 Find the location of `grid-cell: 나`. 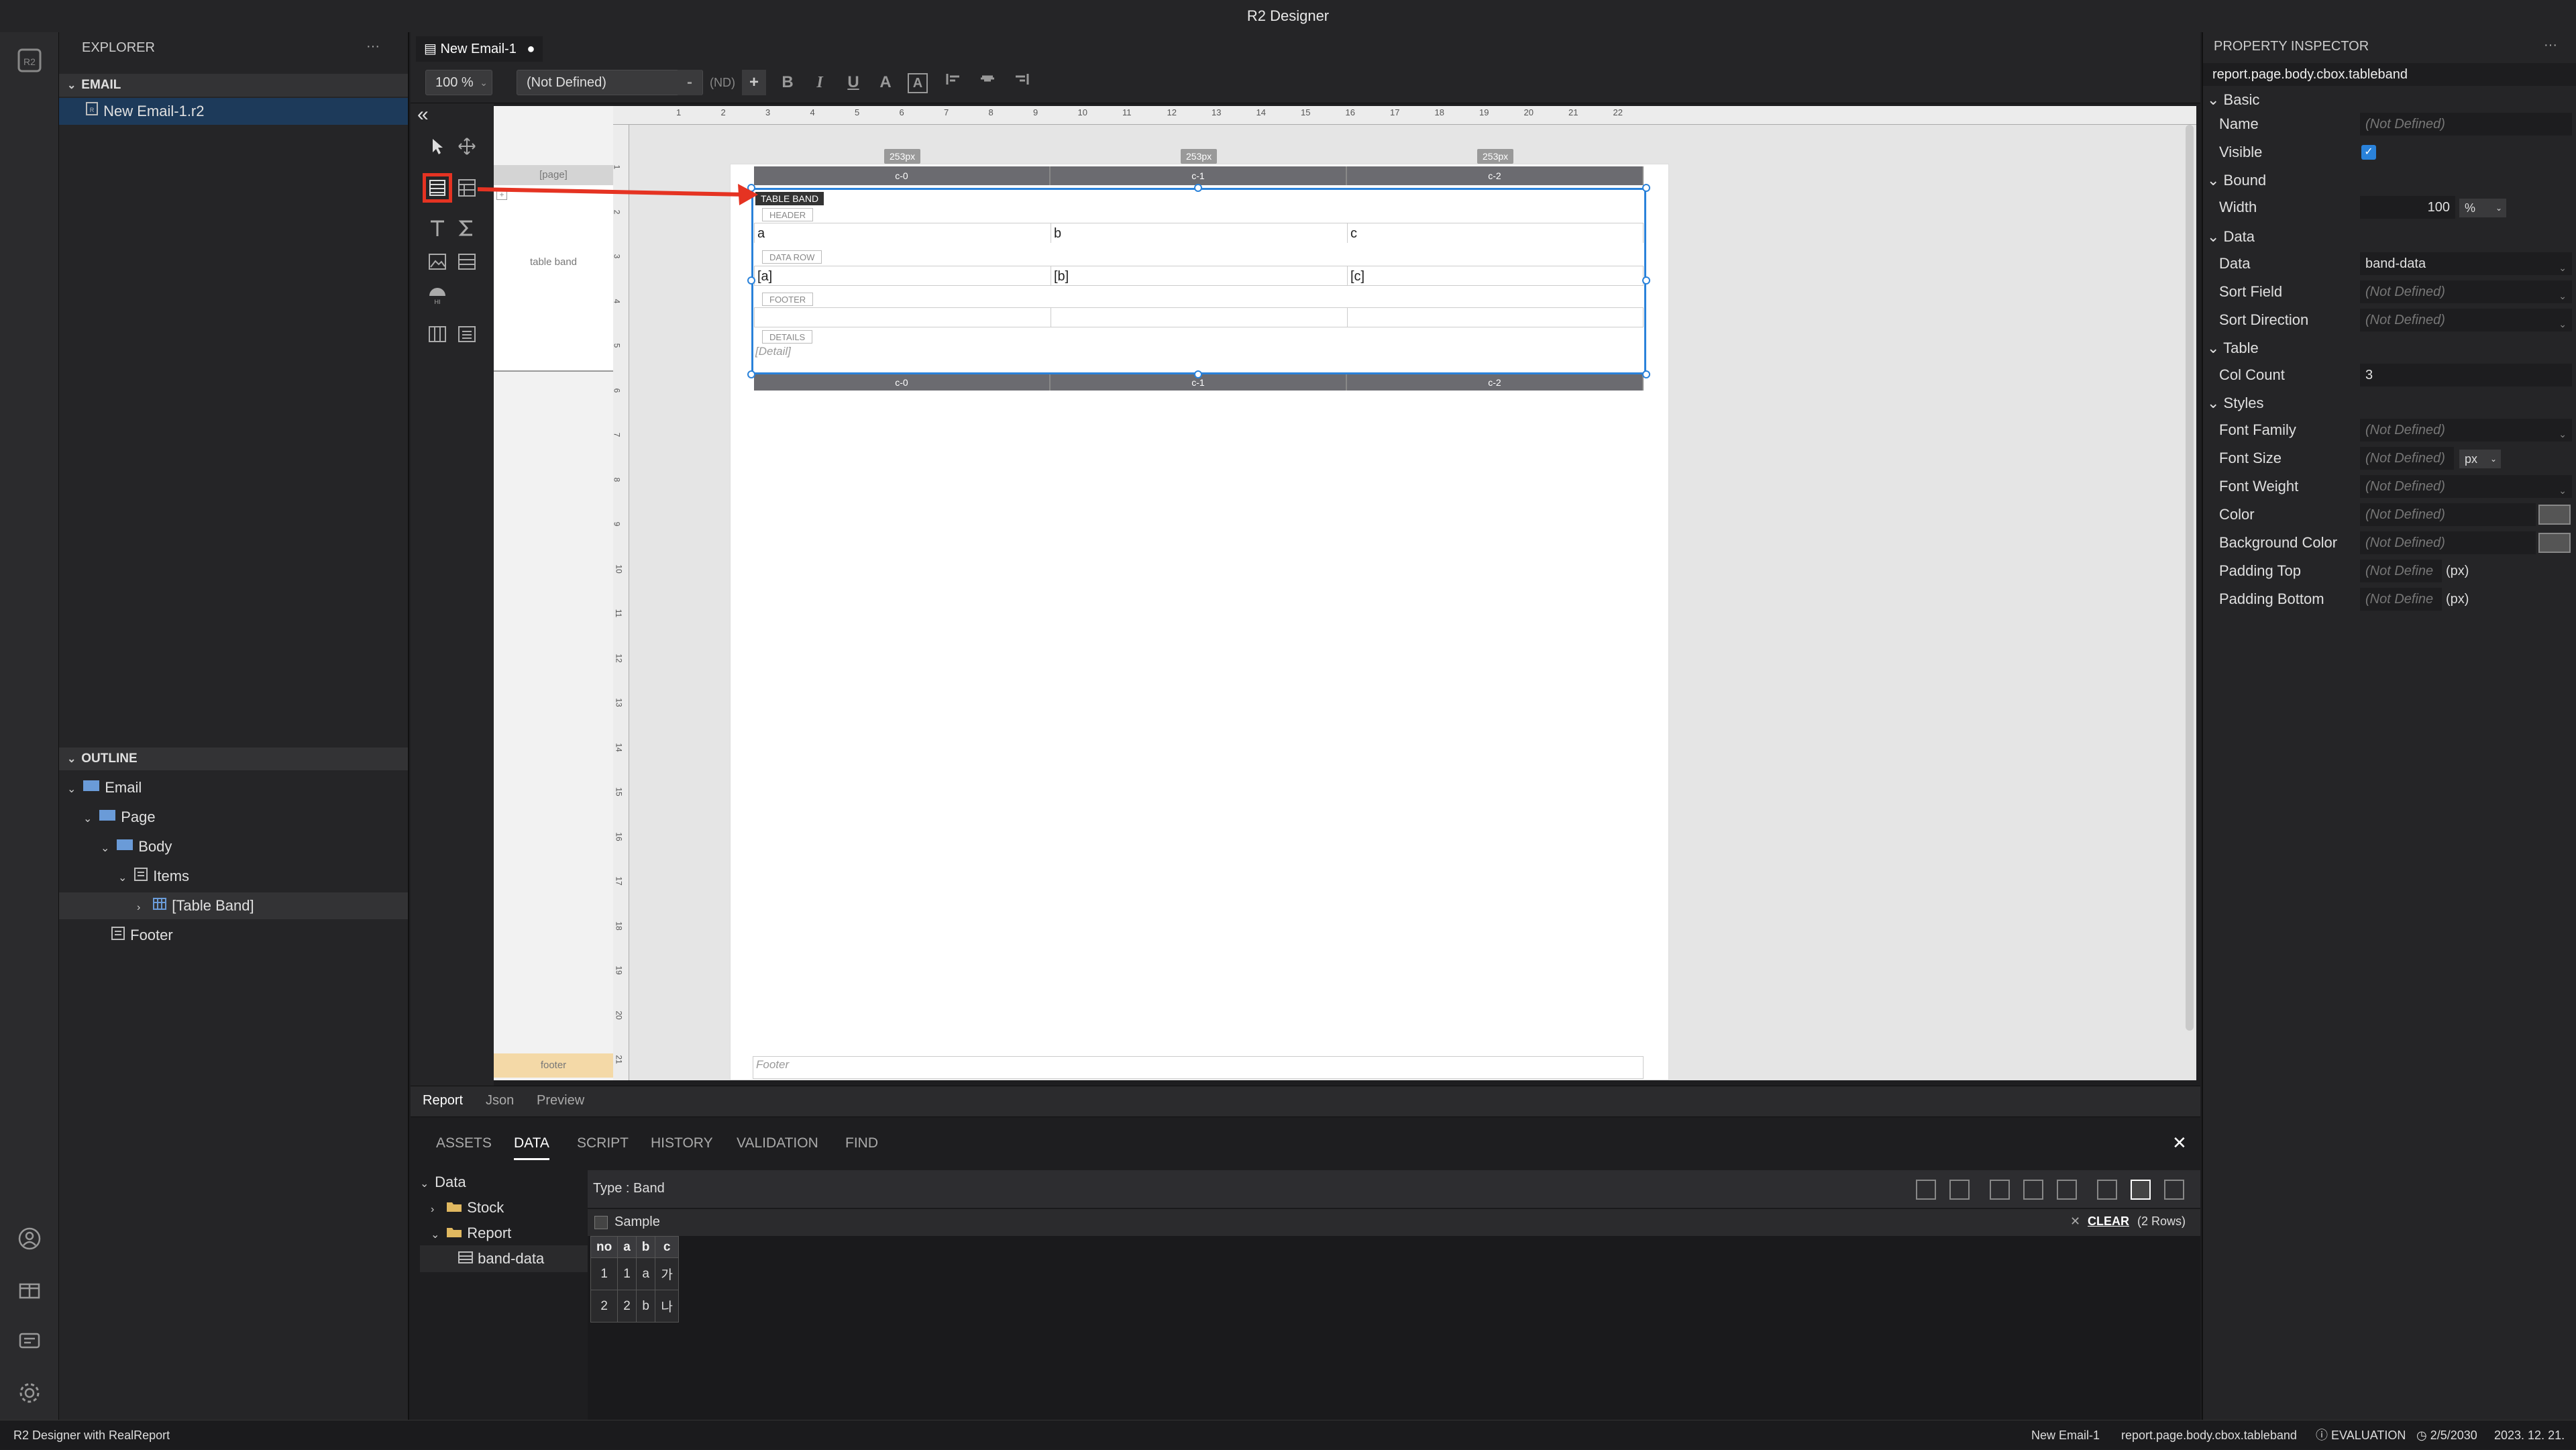

grid-cell: 나 is located at coordinates (667, 1306).